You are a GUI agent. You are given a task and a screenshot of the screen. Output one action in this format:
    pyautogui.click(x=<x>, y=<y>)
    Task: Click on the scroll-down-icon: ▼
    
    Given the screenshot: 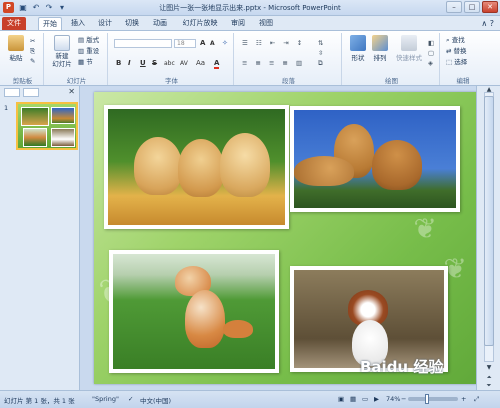 What is the action you would take?
    pyautogui.click(x=489, y=368)
    